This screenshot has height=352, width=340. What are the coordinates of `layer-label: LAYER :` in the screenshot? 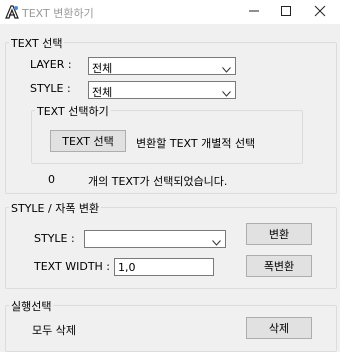 It's located at (51, 64).